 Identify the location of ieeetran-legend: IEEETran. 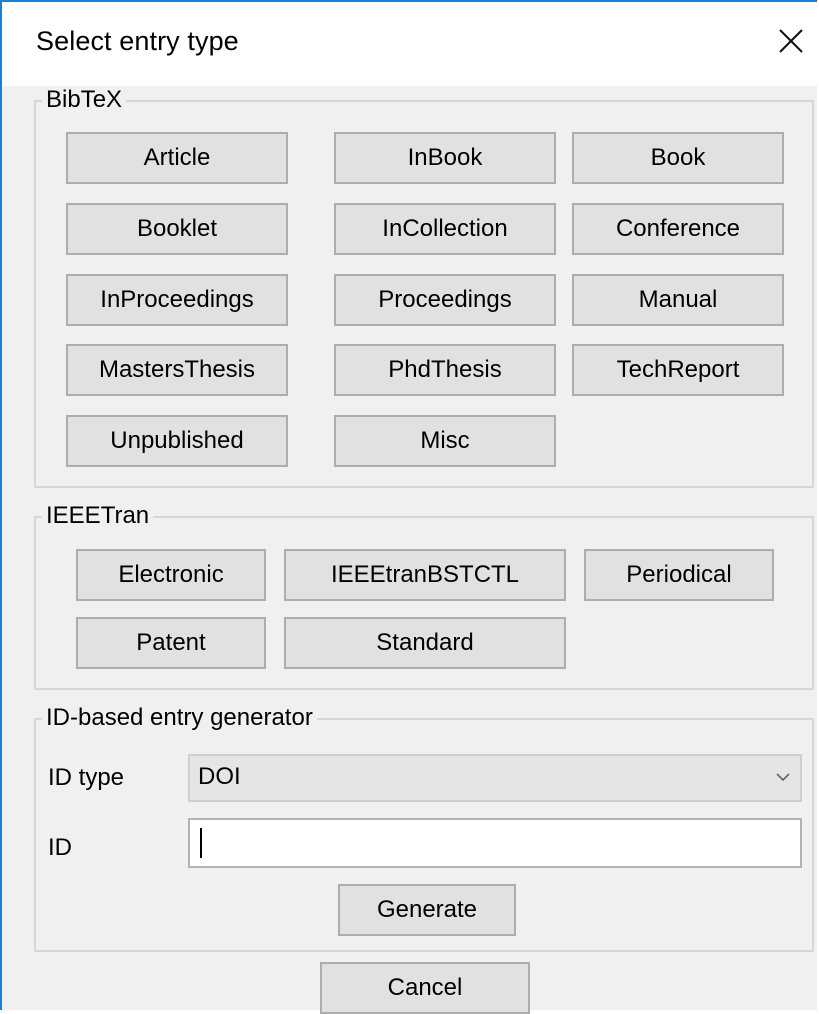
(98, 516).